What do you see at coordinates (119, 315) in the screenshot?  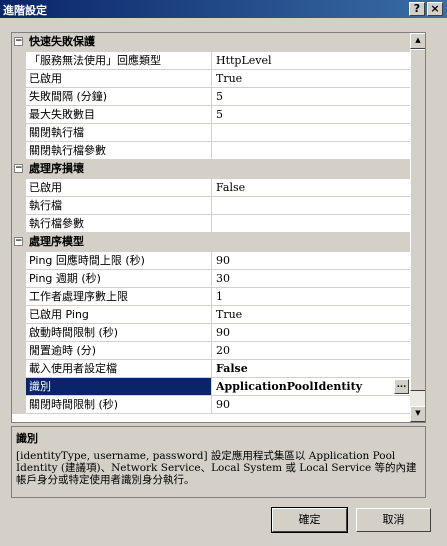 I see `property-name: 已啟用 Ping` at bounding box center [119, 315].